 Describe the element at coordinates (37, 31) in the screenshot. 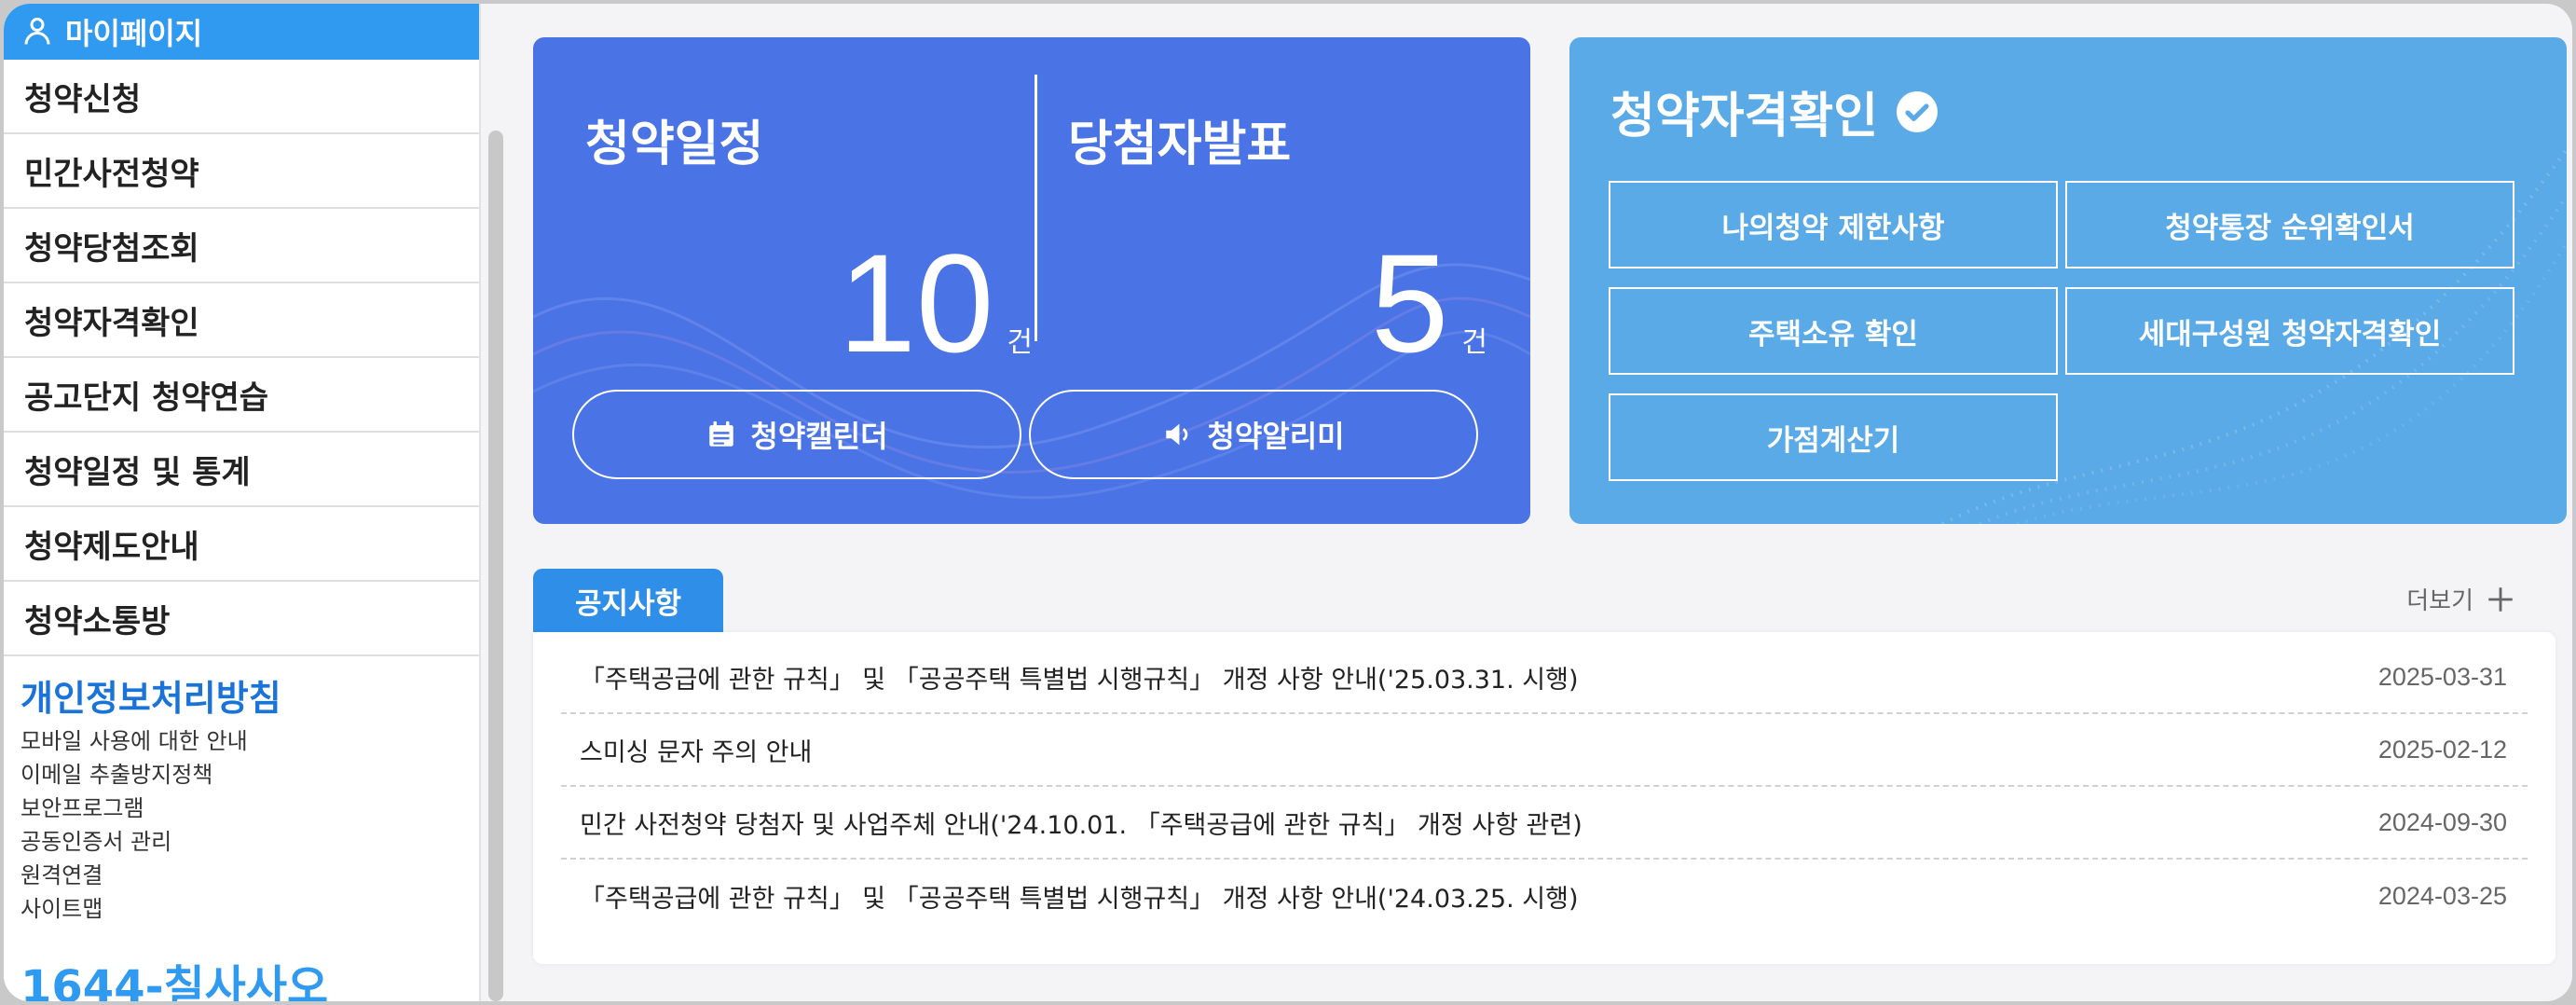

I see `user-icon` at that location.